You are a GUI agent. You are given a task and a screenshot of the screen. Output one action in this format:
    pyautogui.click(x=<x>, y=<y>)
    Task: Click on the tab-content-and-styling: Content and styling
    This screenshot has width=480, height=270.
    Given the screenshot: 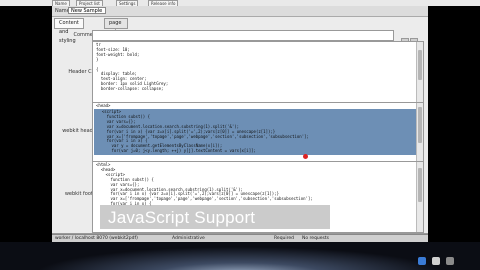 What is the action you would take?
    pyautogui.click(x=69, y=31)
    